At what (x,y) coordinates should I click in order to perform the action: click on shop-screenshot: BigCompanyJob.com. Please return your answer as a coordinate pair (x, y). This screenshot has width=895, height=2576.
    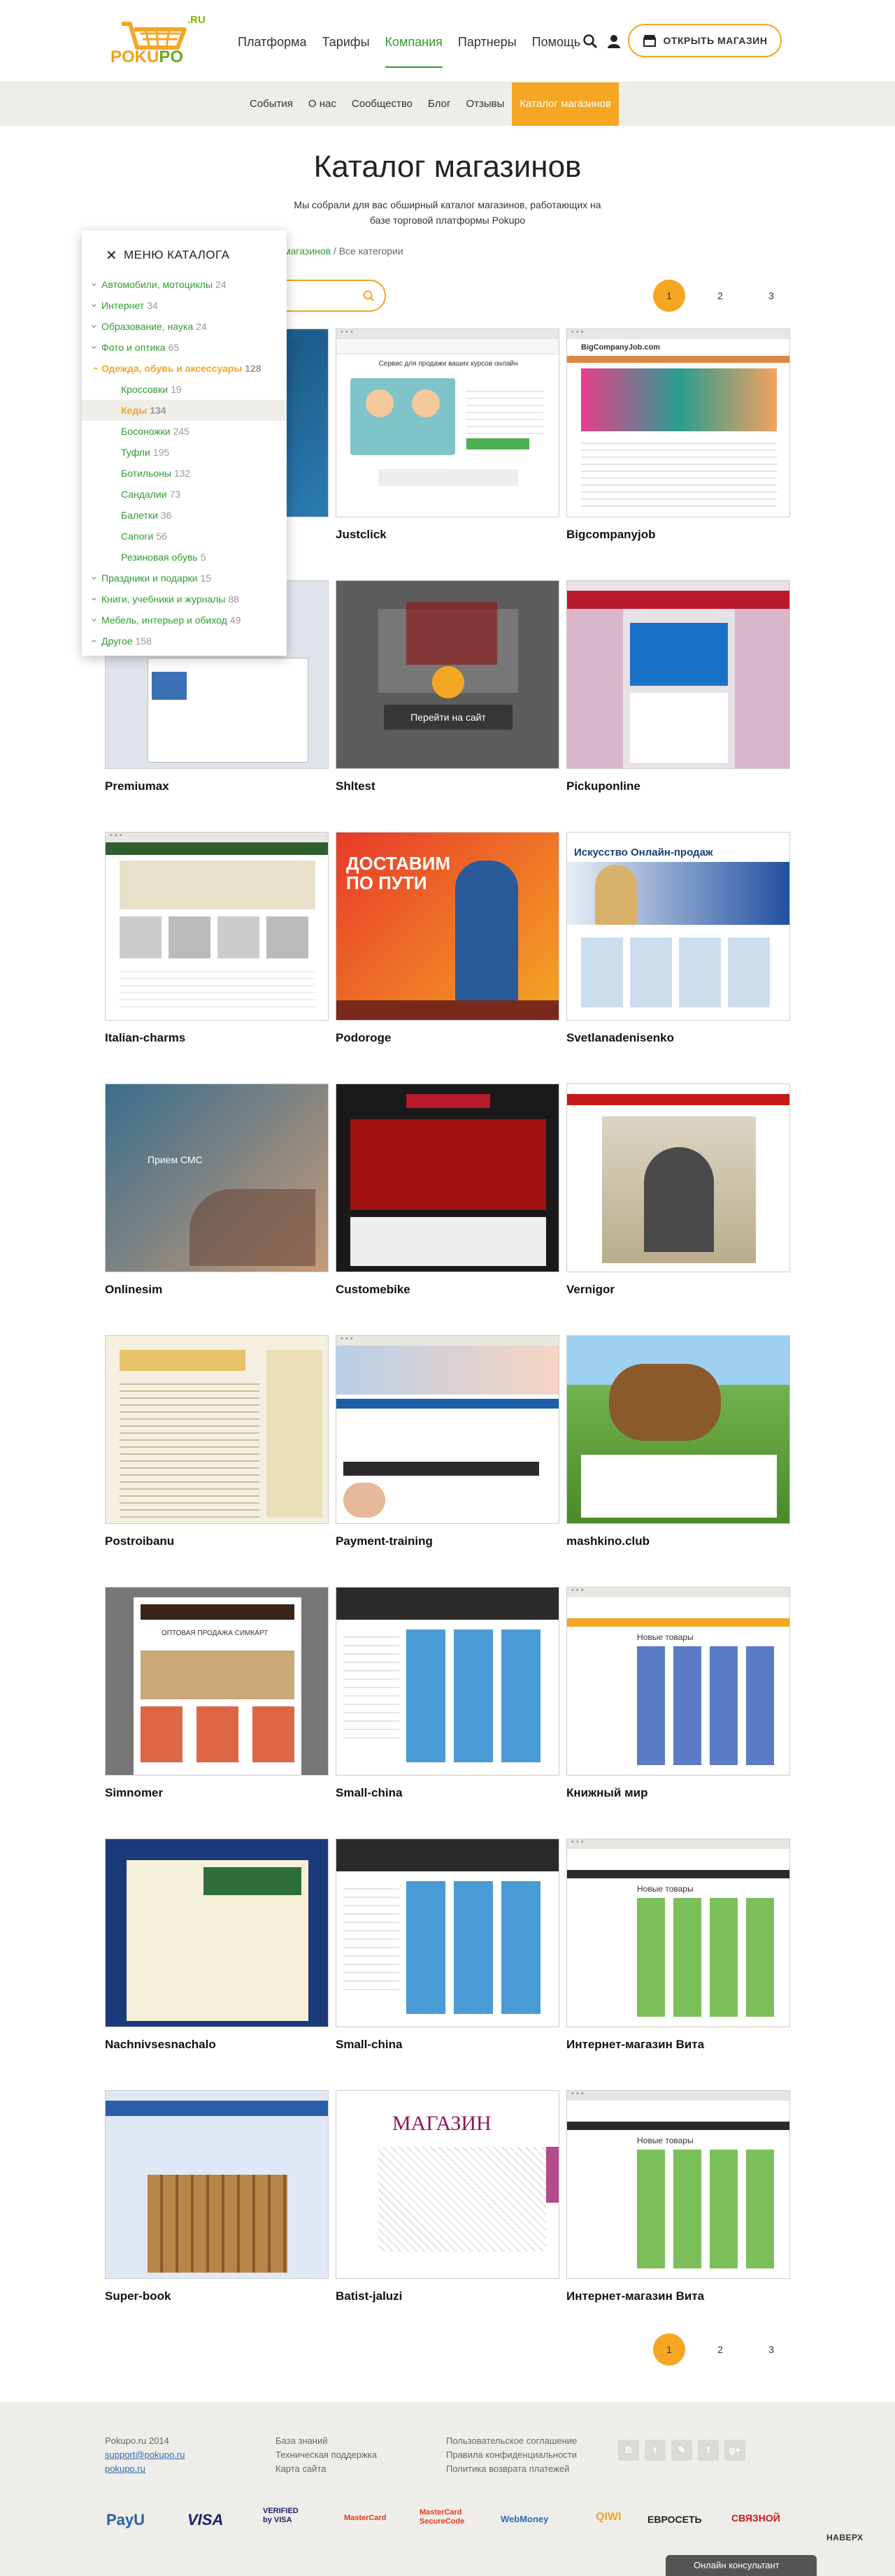
    Looking at the image, I should click on (678, 423).